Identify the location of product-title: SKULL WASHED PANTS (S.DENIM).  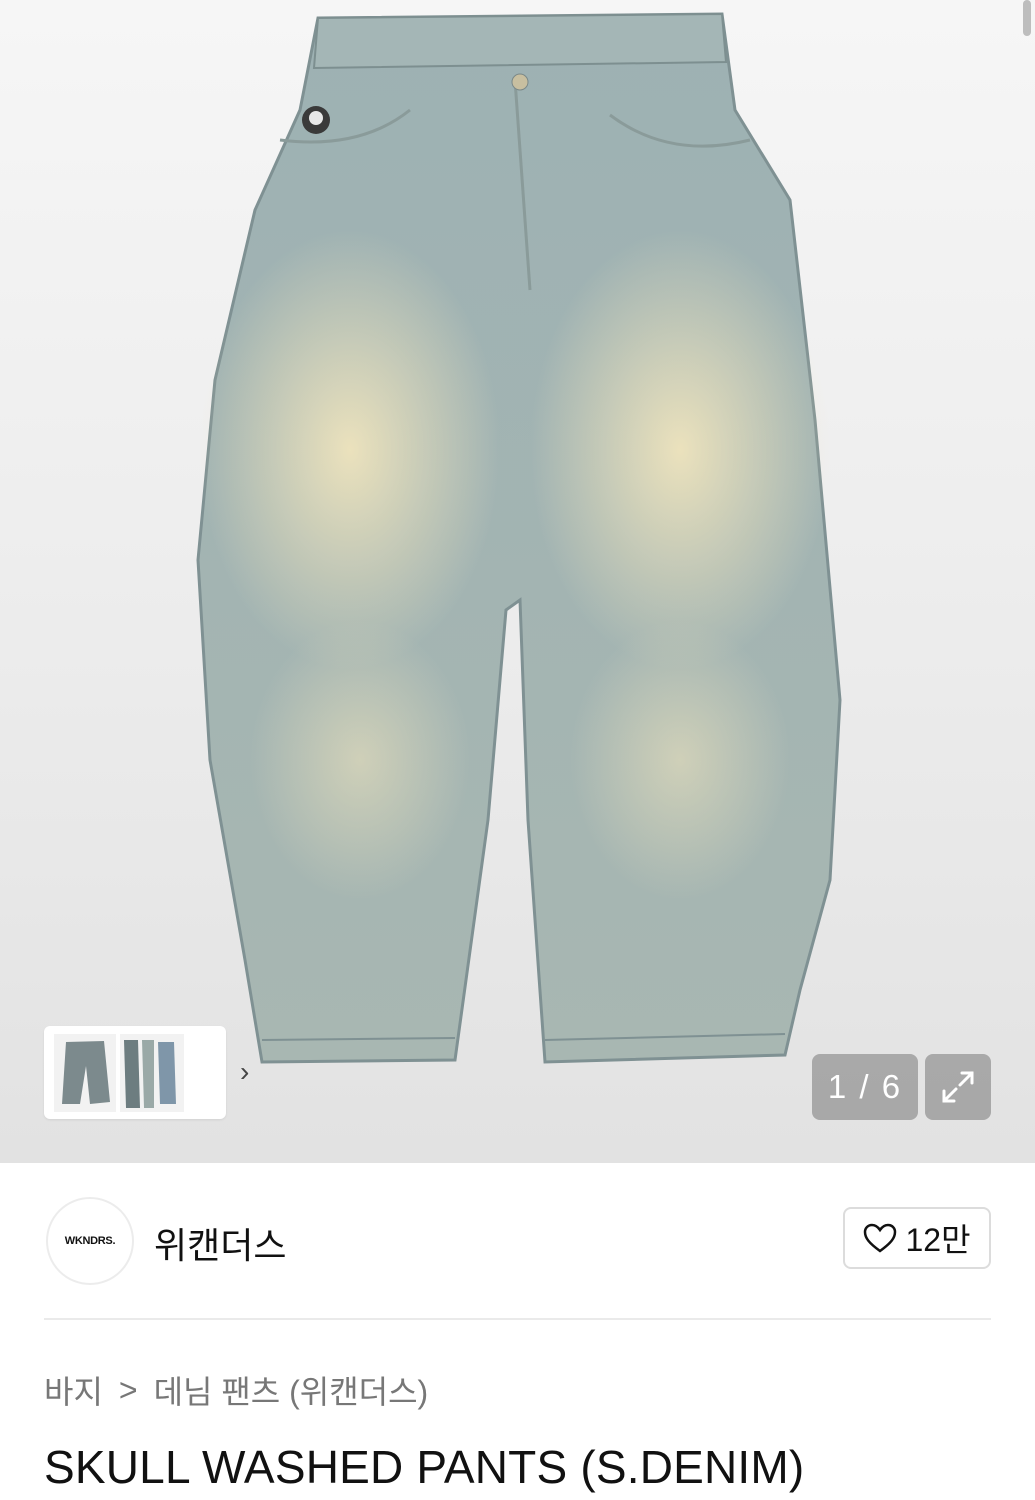
(424, 1467).